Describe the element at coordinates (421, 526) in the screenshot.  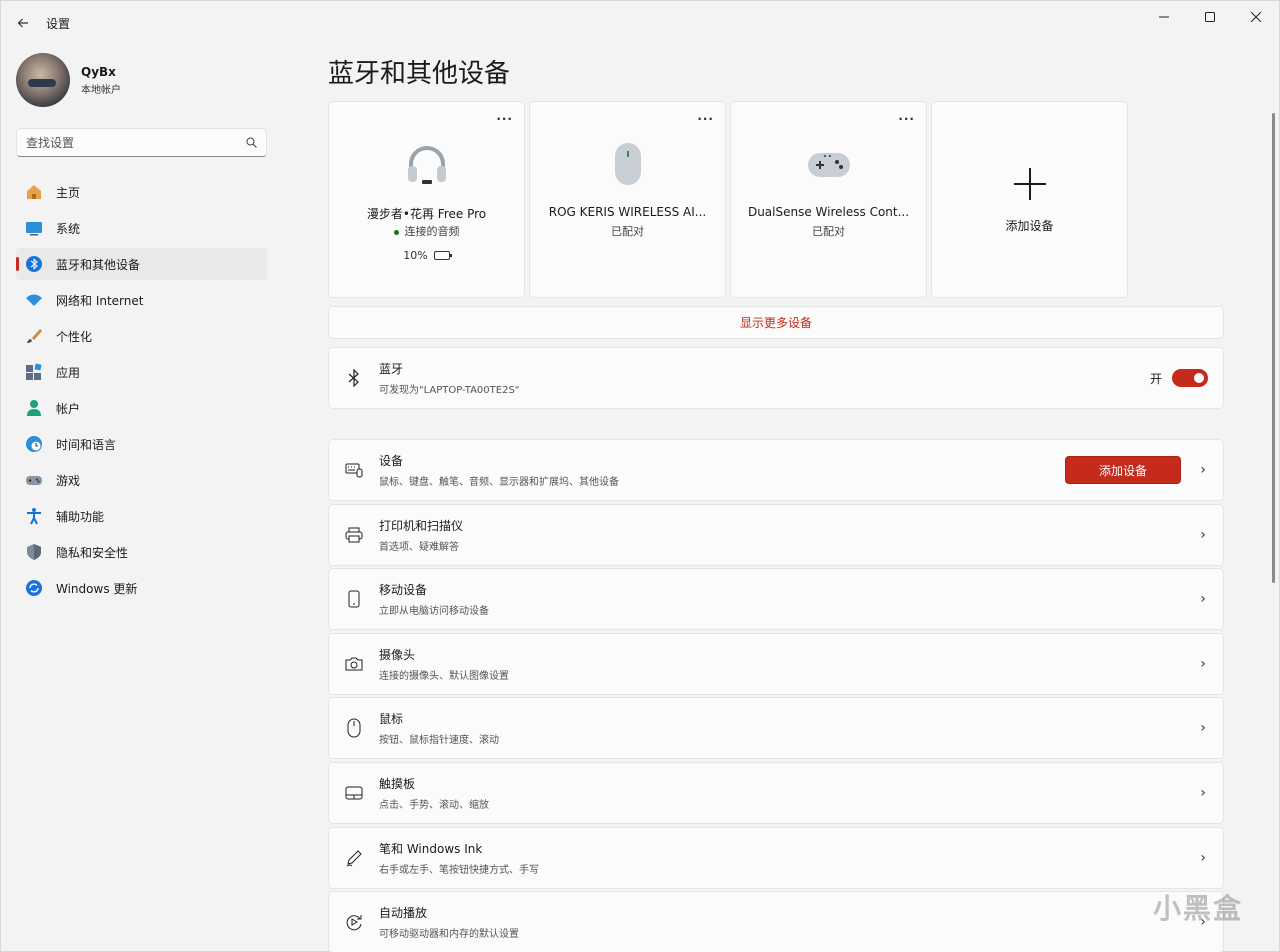
I see `row-title: 打印机和扫描仪` at that location.